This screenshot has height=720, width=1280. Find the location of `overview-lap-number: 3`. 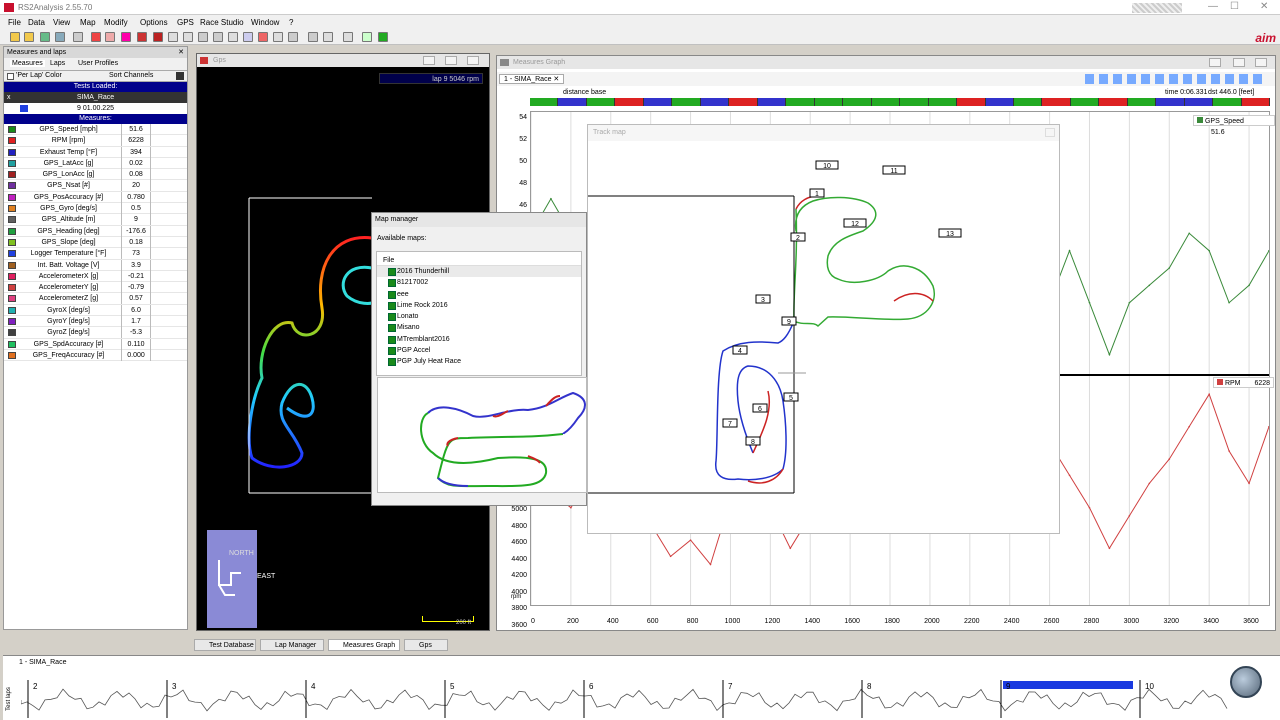

overview-lap-number: 3 is located at coordinates (174, 686).